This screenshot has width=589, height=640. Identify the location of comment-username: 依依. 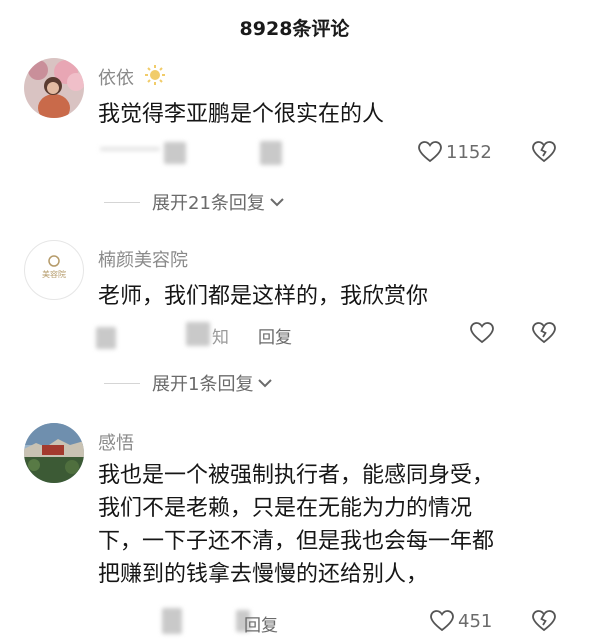
(116, 77).